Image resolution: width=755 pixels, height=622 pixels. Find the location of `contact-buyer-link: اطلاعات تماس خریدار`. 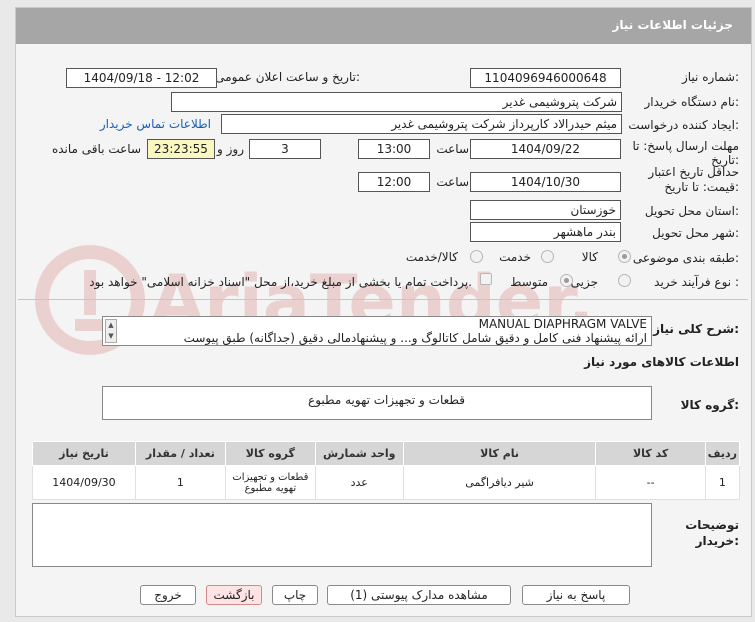

contact-buyer-link: اطلاعات تماس خریدار is located at coordinates (155, 124).